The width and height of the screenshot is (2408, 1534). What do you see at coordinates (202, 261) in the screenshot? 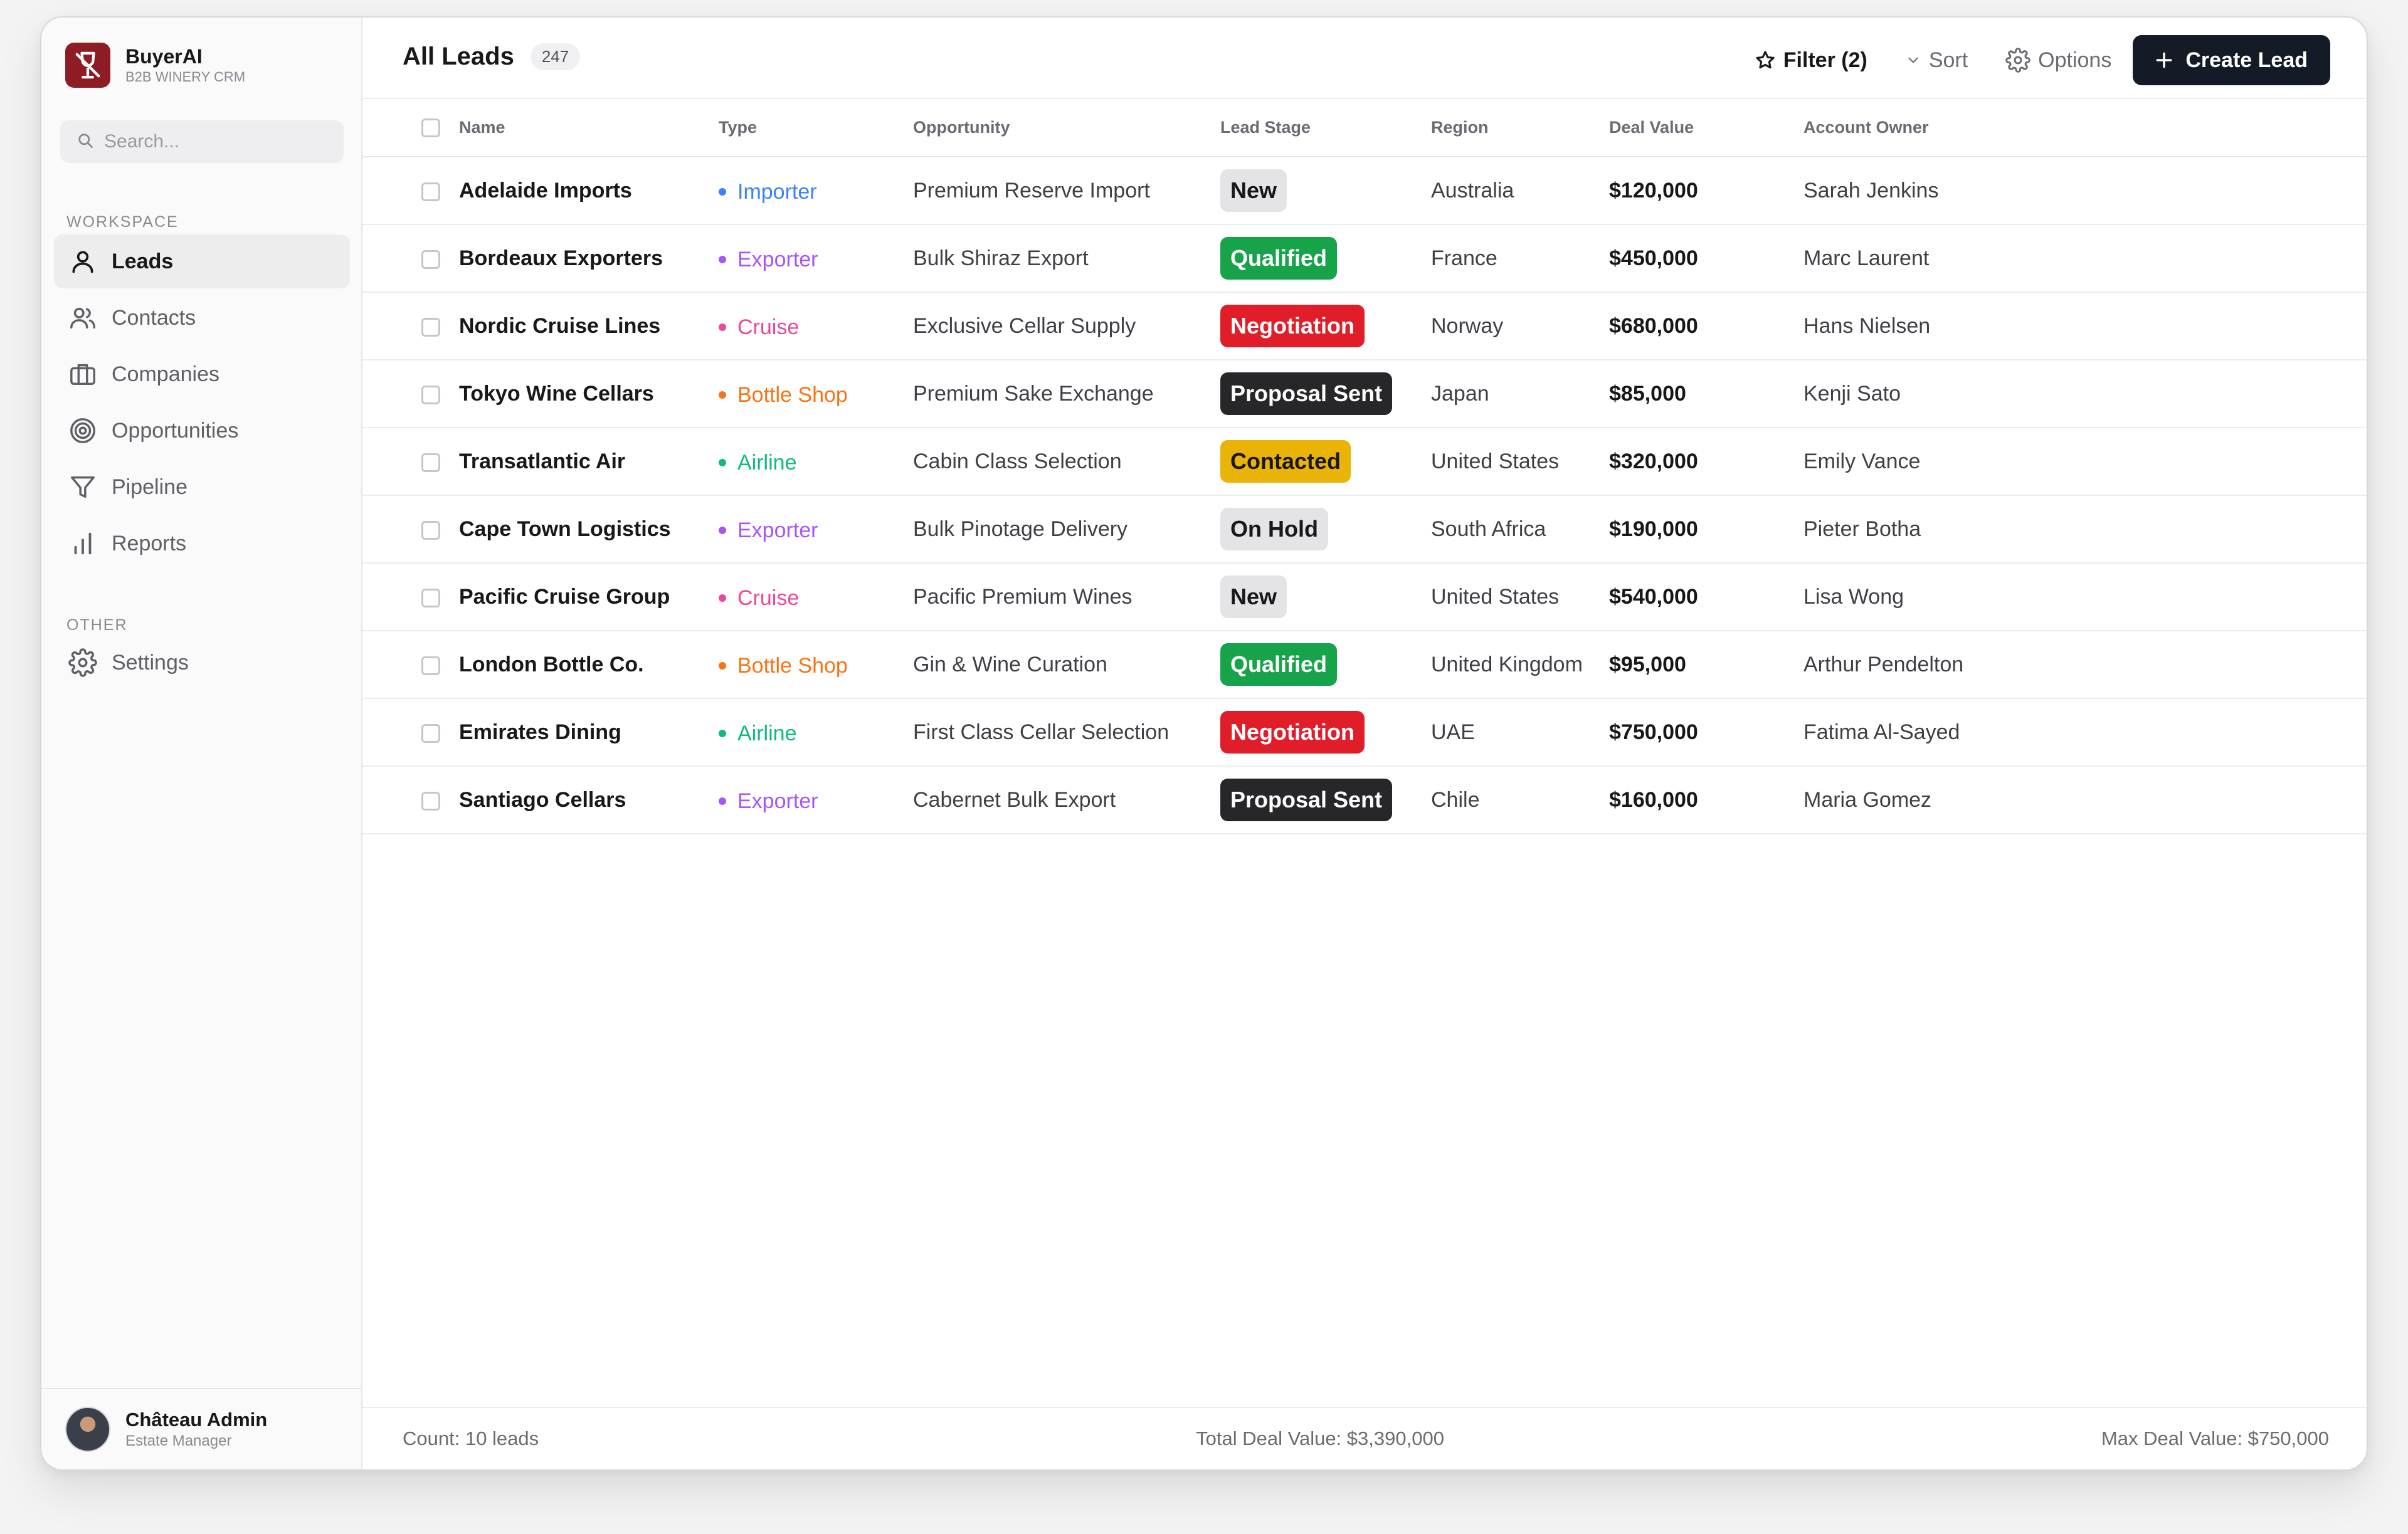
I see `sidebar-item-leads: Leads` at bounding box center [202, 261].